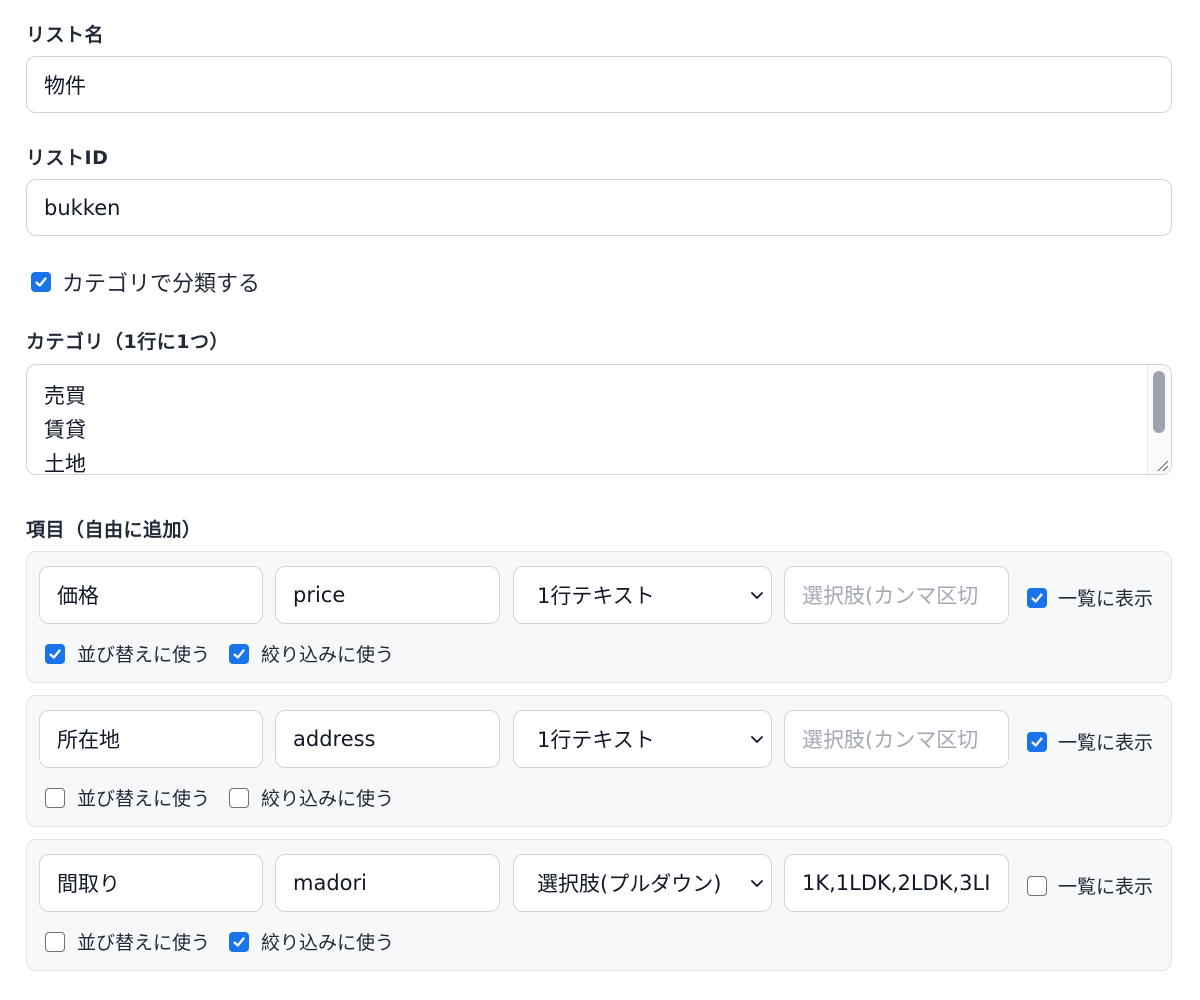 Image resolution: width=1200 pixels, height=1000 pixels. I want to click on categorize-option: カテゴリで分類する, so click(145, 282).